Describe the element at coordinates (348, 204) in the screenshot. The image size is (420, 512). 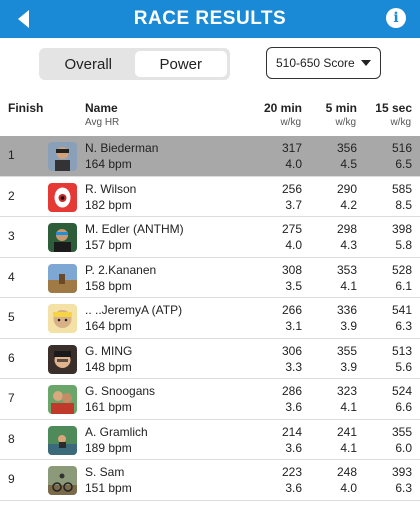
I see `wkg-5min: 4.2` at that location.